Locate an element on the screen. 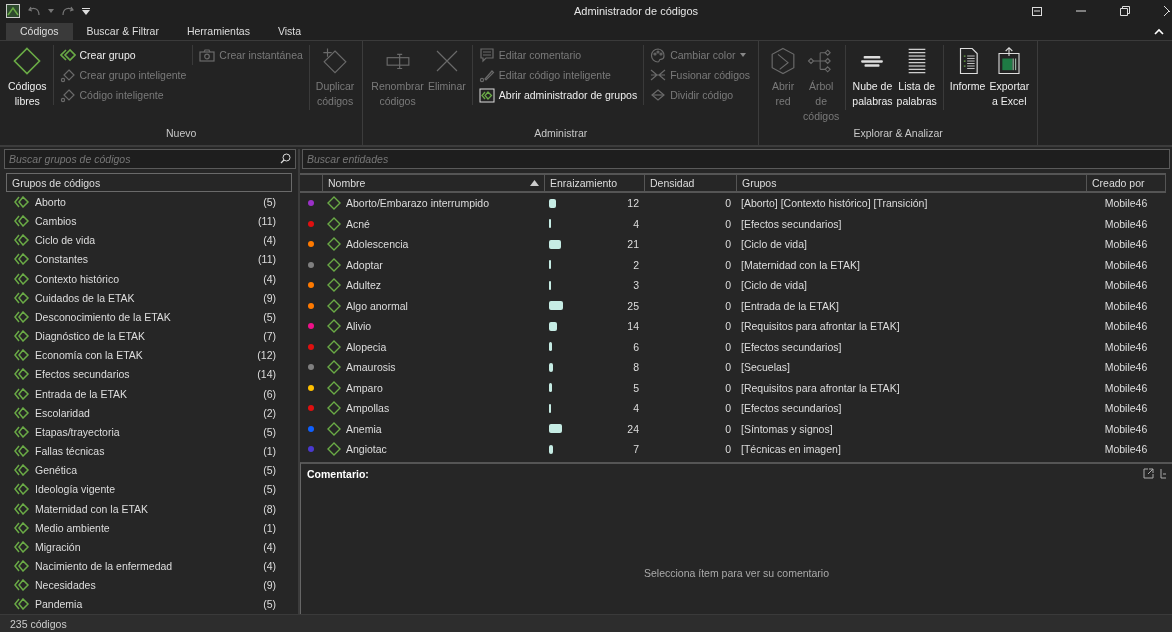  code-group-item: Genética (5) is located at coordinates (149, 470).